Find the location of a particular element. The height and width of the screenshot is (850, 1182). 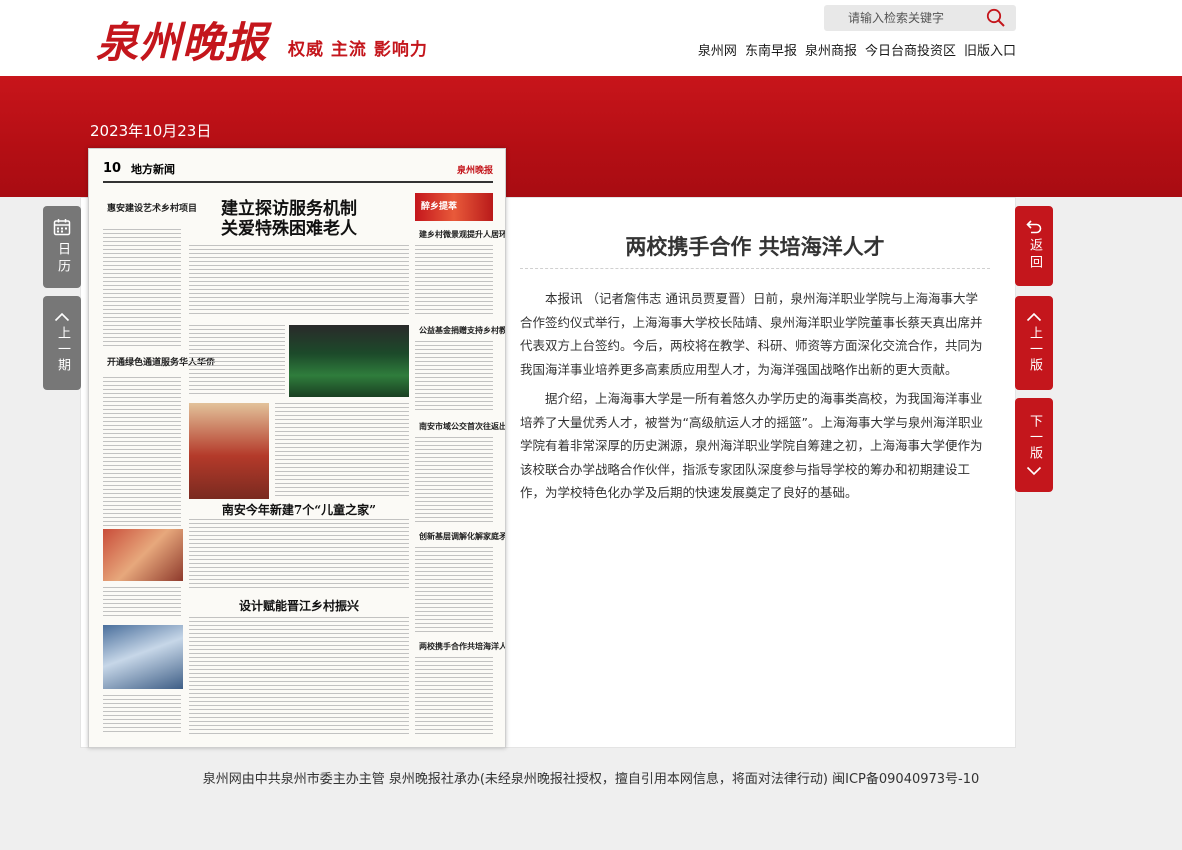

page-masthead: 泉州晚报 is located at coordinates (474, 171).